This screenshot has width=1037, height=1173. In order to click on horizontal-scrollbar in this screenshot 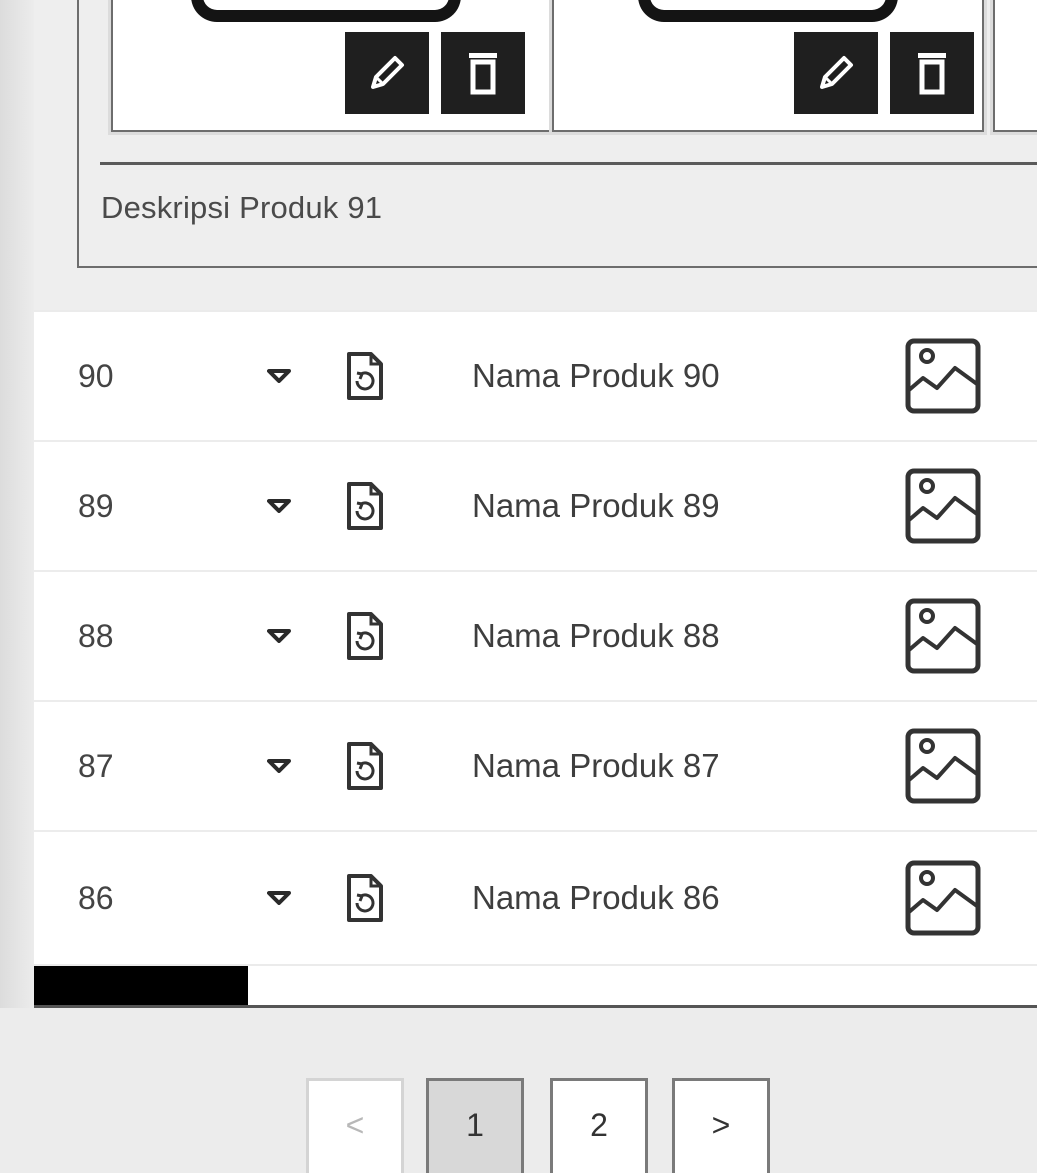, I will do `click(535, 987)`.